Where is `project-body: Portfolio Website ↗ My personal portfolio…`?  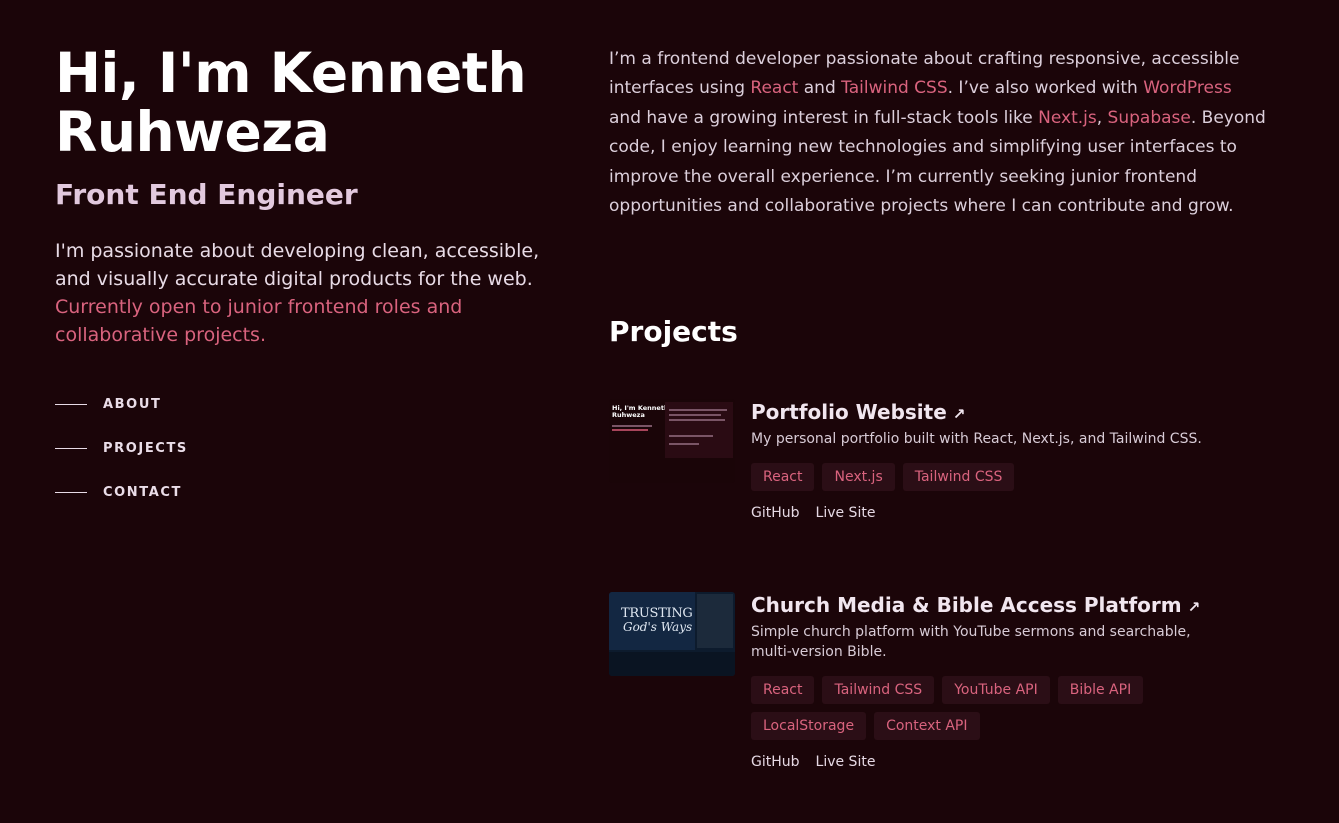 project-body: Portfolio Website ↗ My personal portfolio… is located at coordinates (991, 460).